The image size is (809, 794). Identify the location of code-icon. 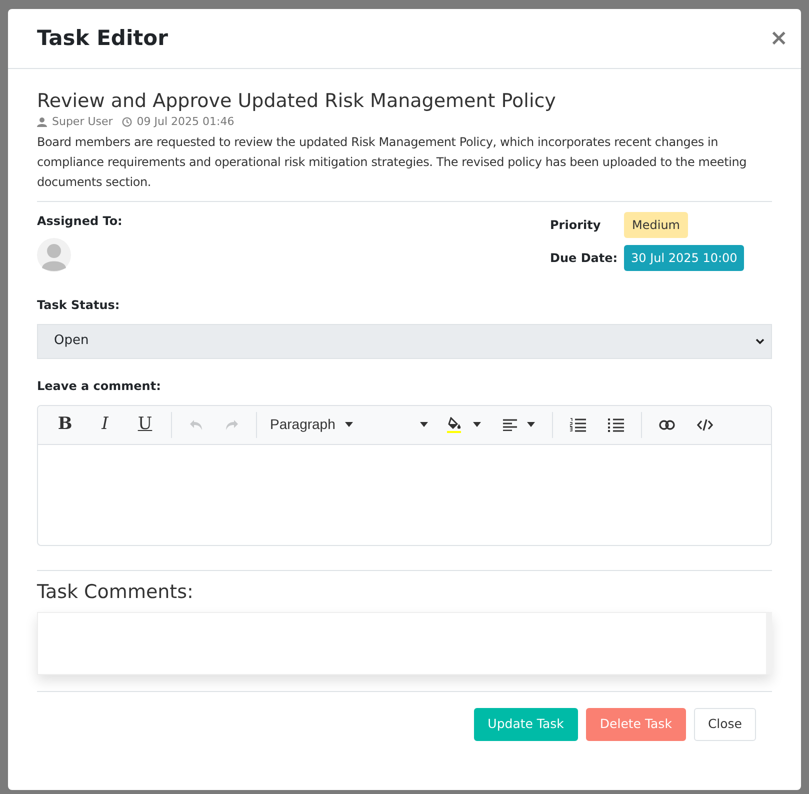
(705, 424).